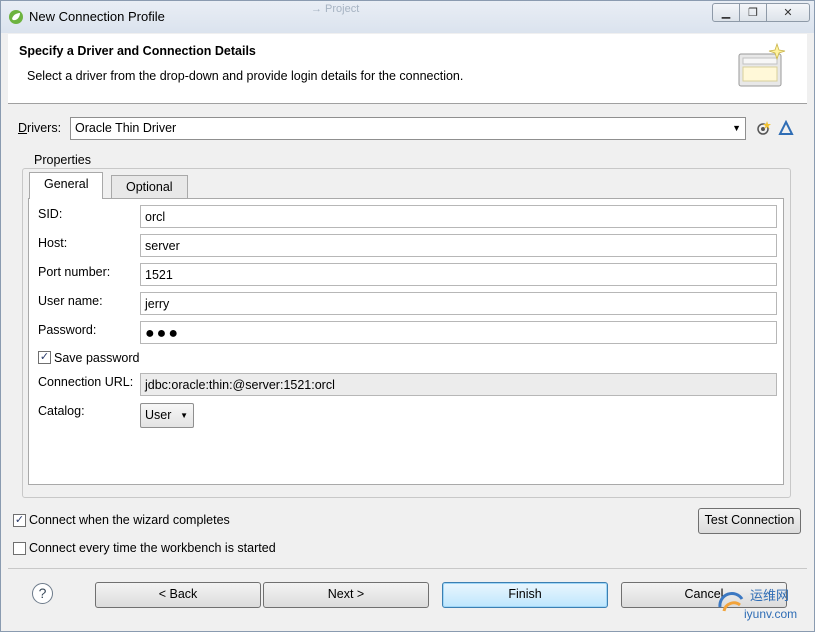 The image size is (815, 632). I want to click on watermark-text-url: iyunv.com, so click(771, 614).